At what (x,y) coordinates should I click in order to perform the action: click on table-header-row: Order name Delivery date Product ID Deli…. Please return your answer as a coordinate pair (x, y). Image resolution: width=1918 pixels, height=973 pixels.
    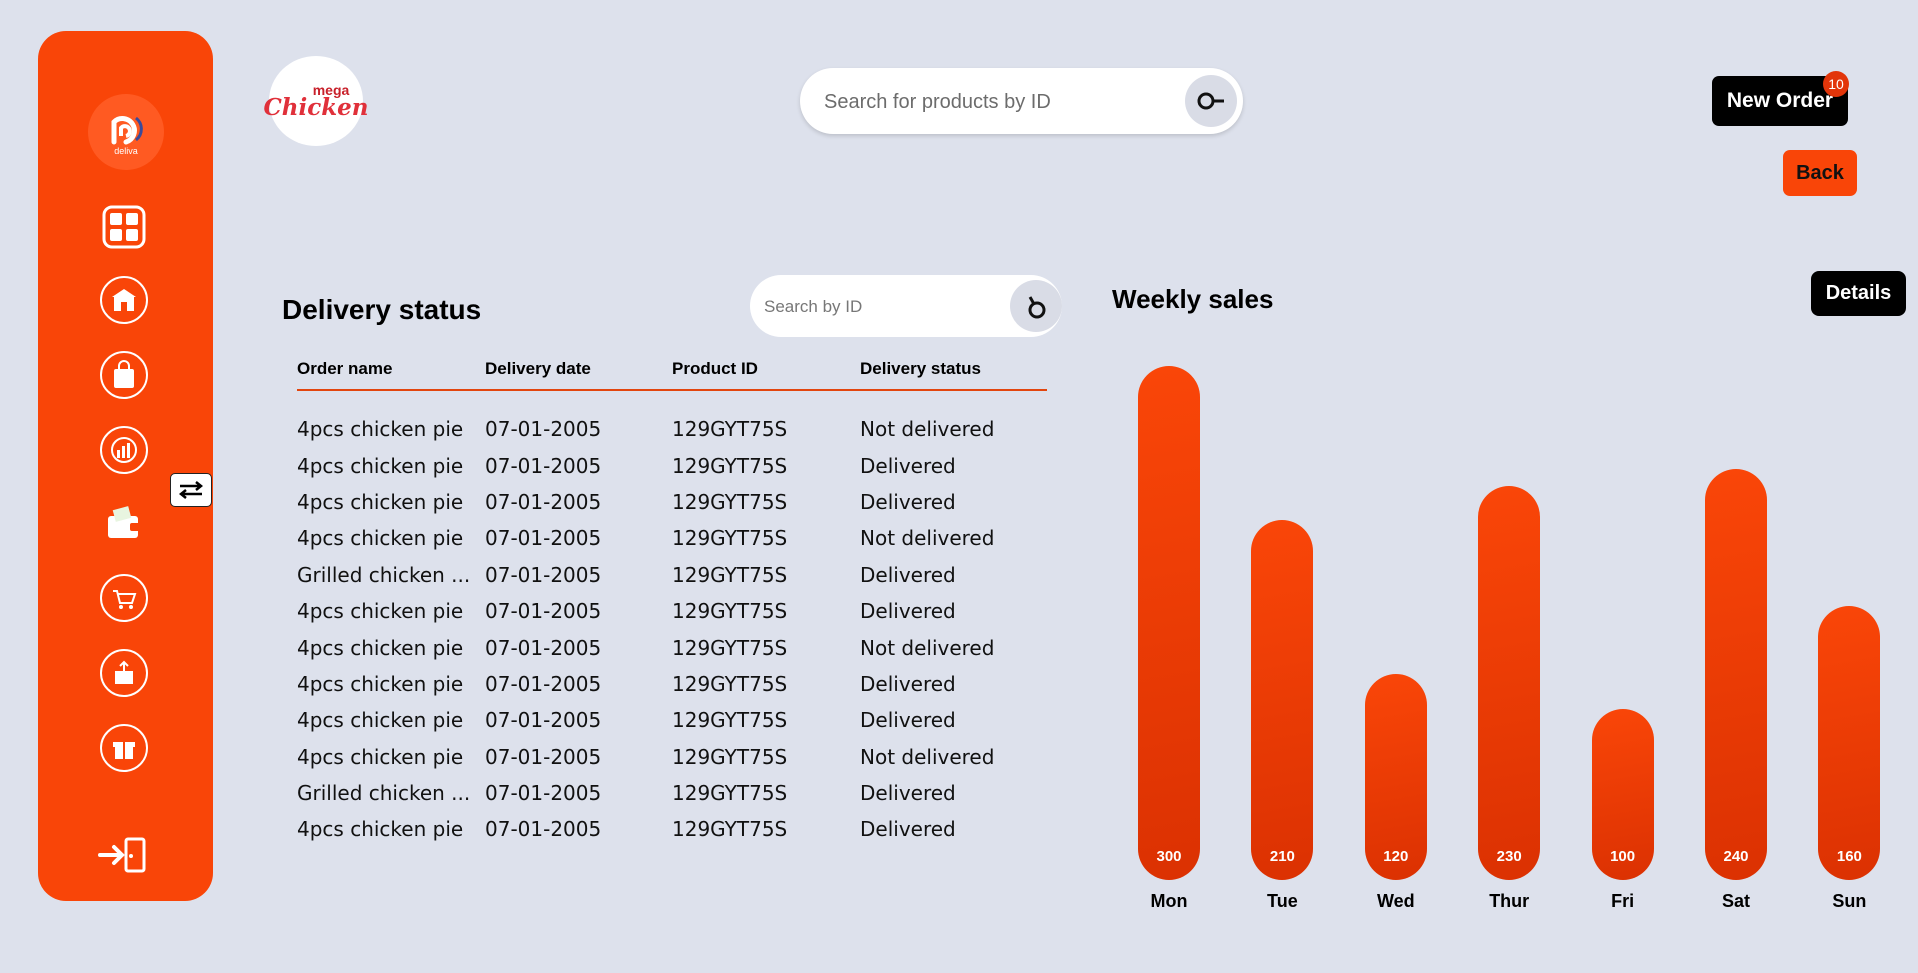
    Looking at the image, I should click on (672, 373).